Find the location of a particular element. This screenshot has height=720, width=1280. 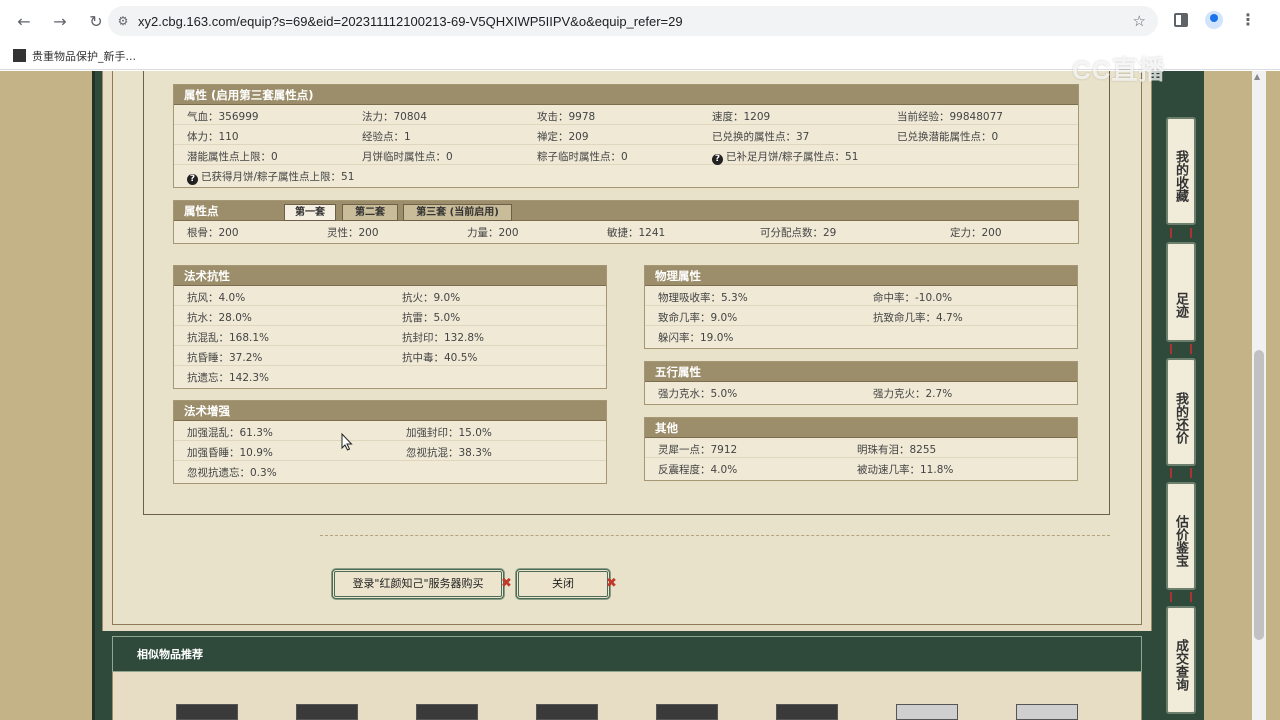

resist-row: 抗混乱：168.1% 抗封印：132.8% is located at coordinates (390, 336).